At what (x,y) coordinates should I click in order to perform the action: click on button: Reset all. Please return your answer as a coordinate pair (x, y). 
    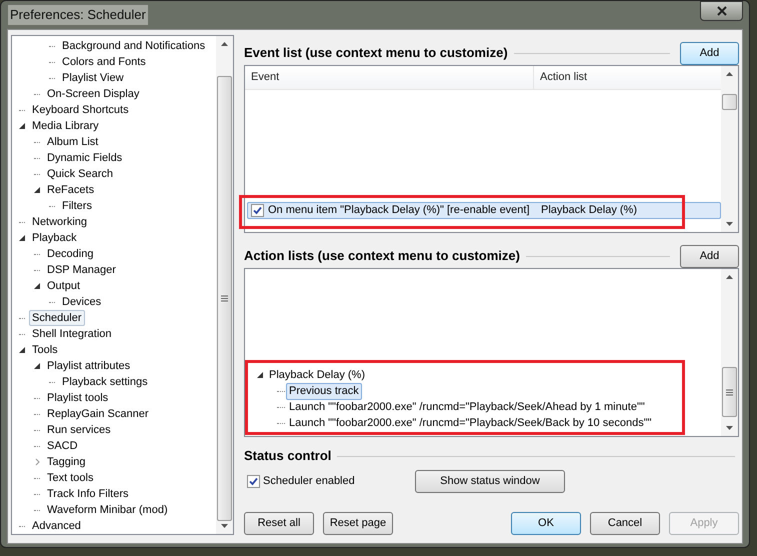
    Looking at the image, I should click on (279, 523).